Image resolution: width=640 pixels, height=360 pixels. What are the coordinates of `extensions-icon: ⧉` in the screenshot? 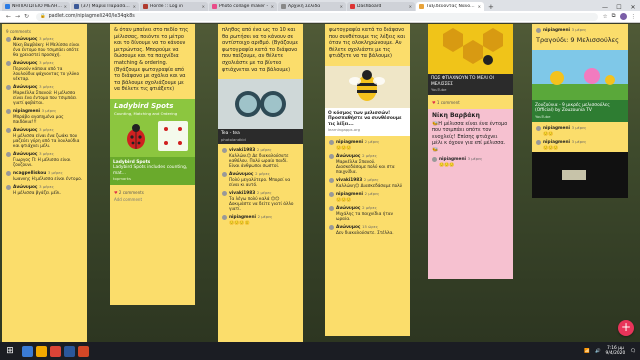 It's located at (614, 16).